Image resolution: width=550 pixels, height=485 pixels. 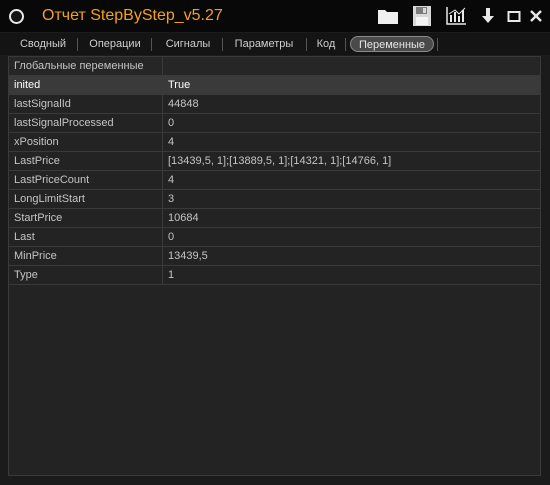 I want to click on tab-signals: Сигналы, so click(x=188, y=44).